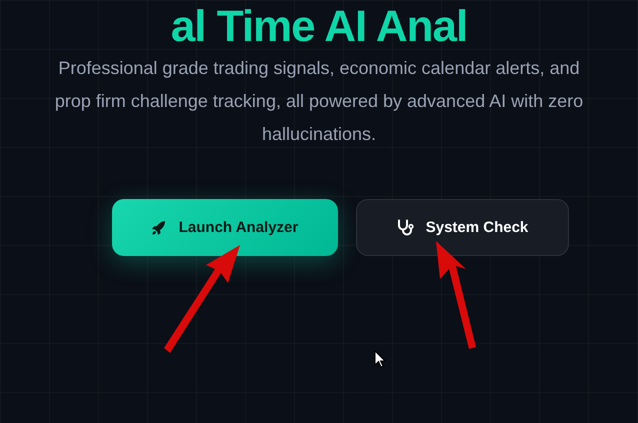 The image size is (638, 423). Describe the element at coordinates (319, 27) in the screenshot. I see `hero-heading: al Time AI Anal` at that location.